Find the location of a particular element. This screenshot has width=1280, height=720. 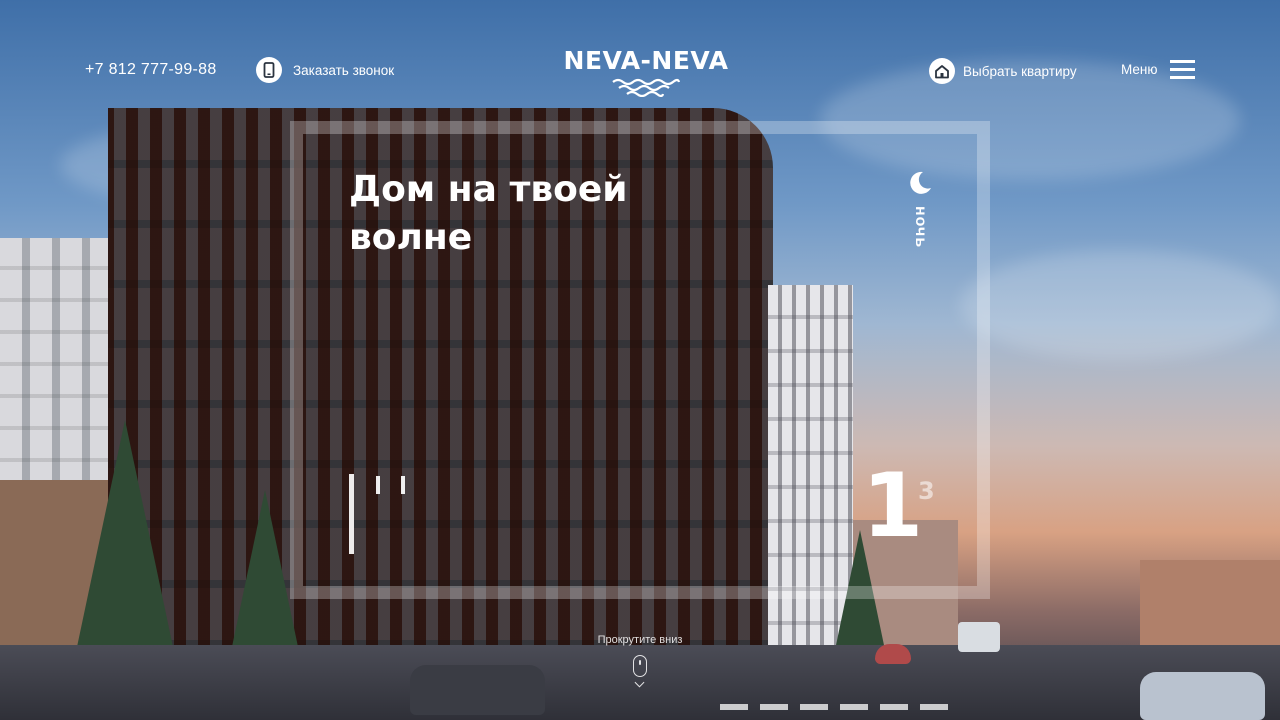

mouse-icon is located at coordinates (640, 666).